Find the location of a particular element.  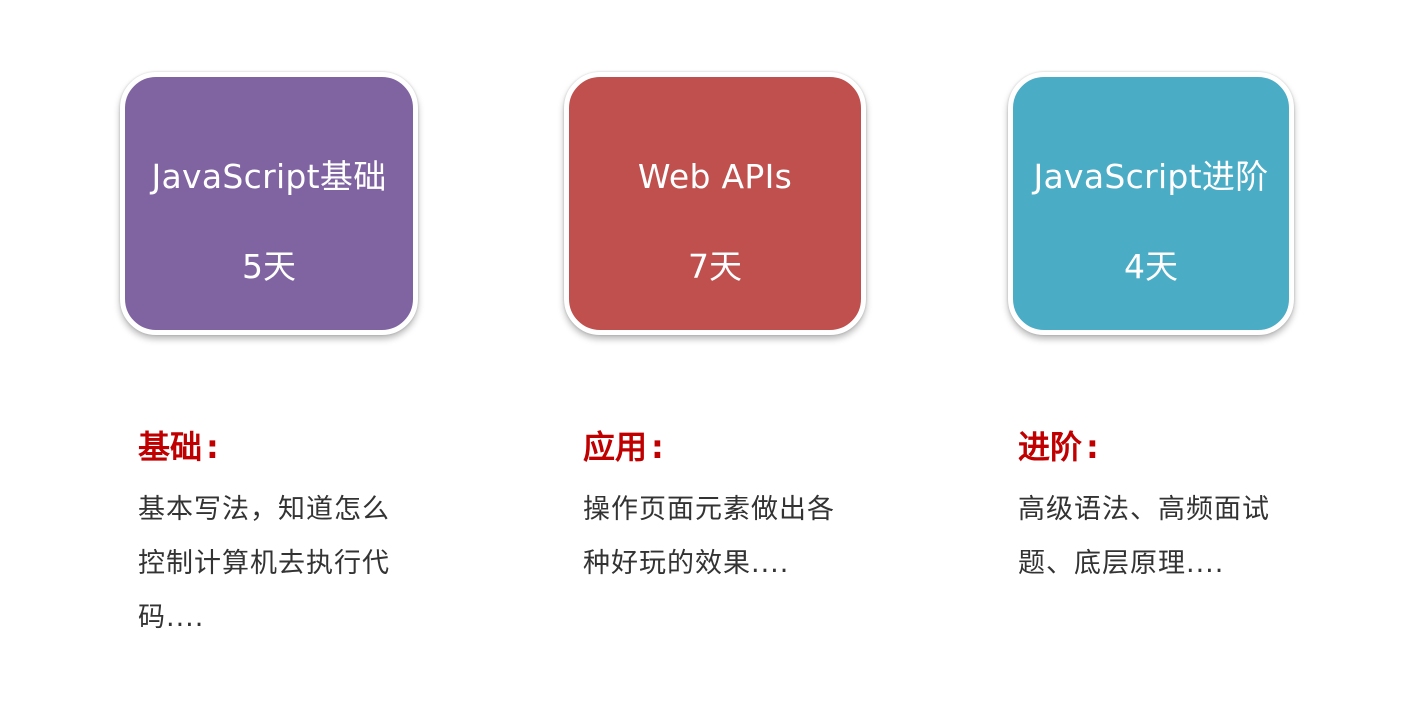

card-title: JavaScript进阶 is located at coordinates (1151, 176).